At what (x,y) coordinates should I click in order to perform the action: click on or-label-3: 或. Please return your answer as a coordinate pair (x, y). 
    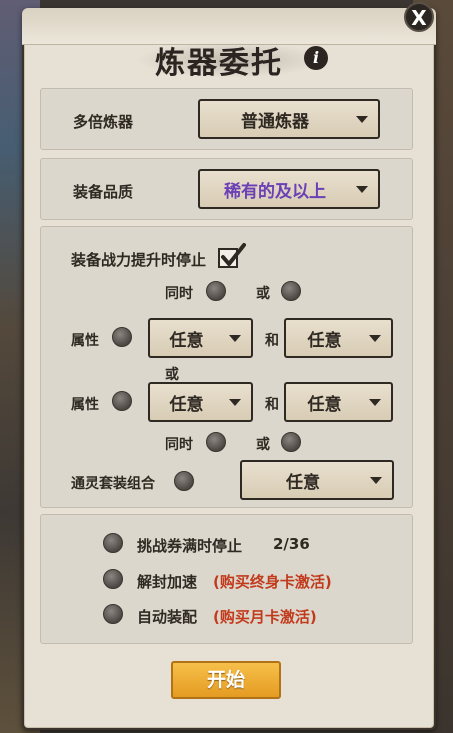
    Looking at the image, I should click on (263, 445).